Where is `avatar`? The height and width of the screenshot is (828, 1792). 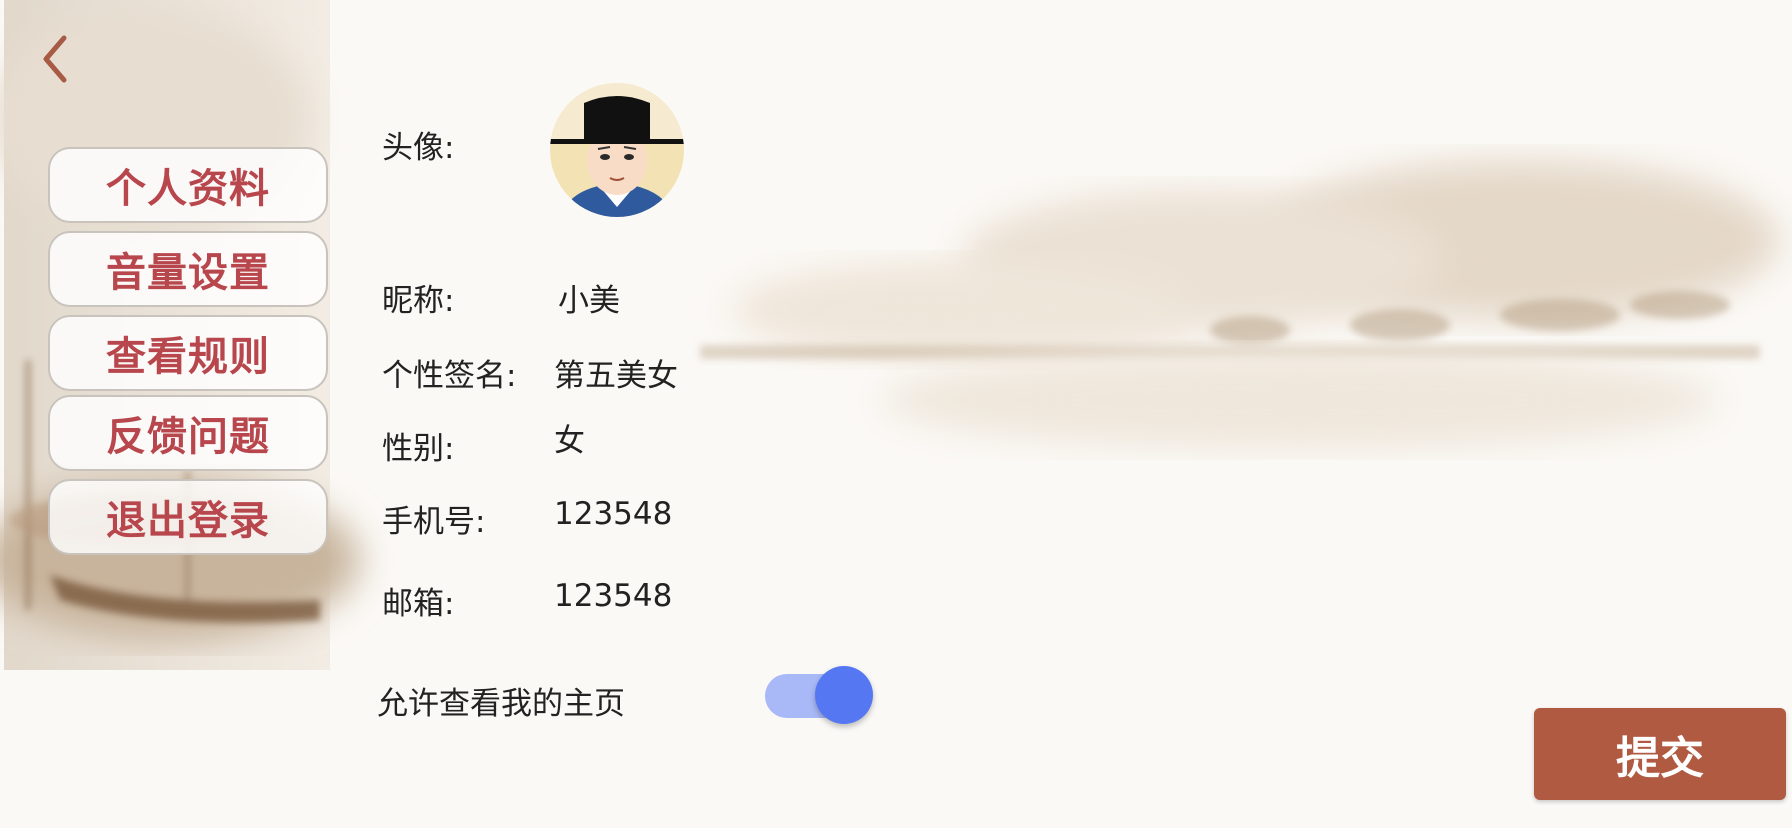 avatar is located at coordinates (617, 150).